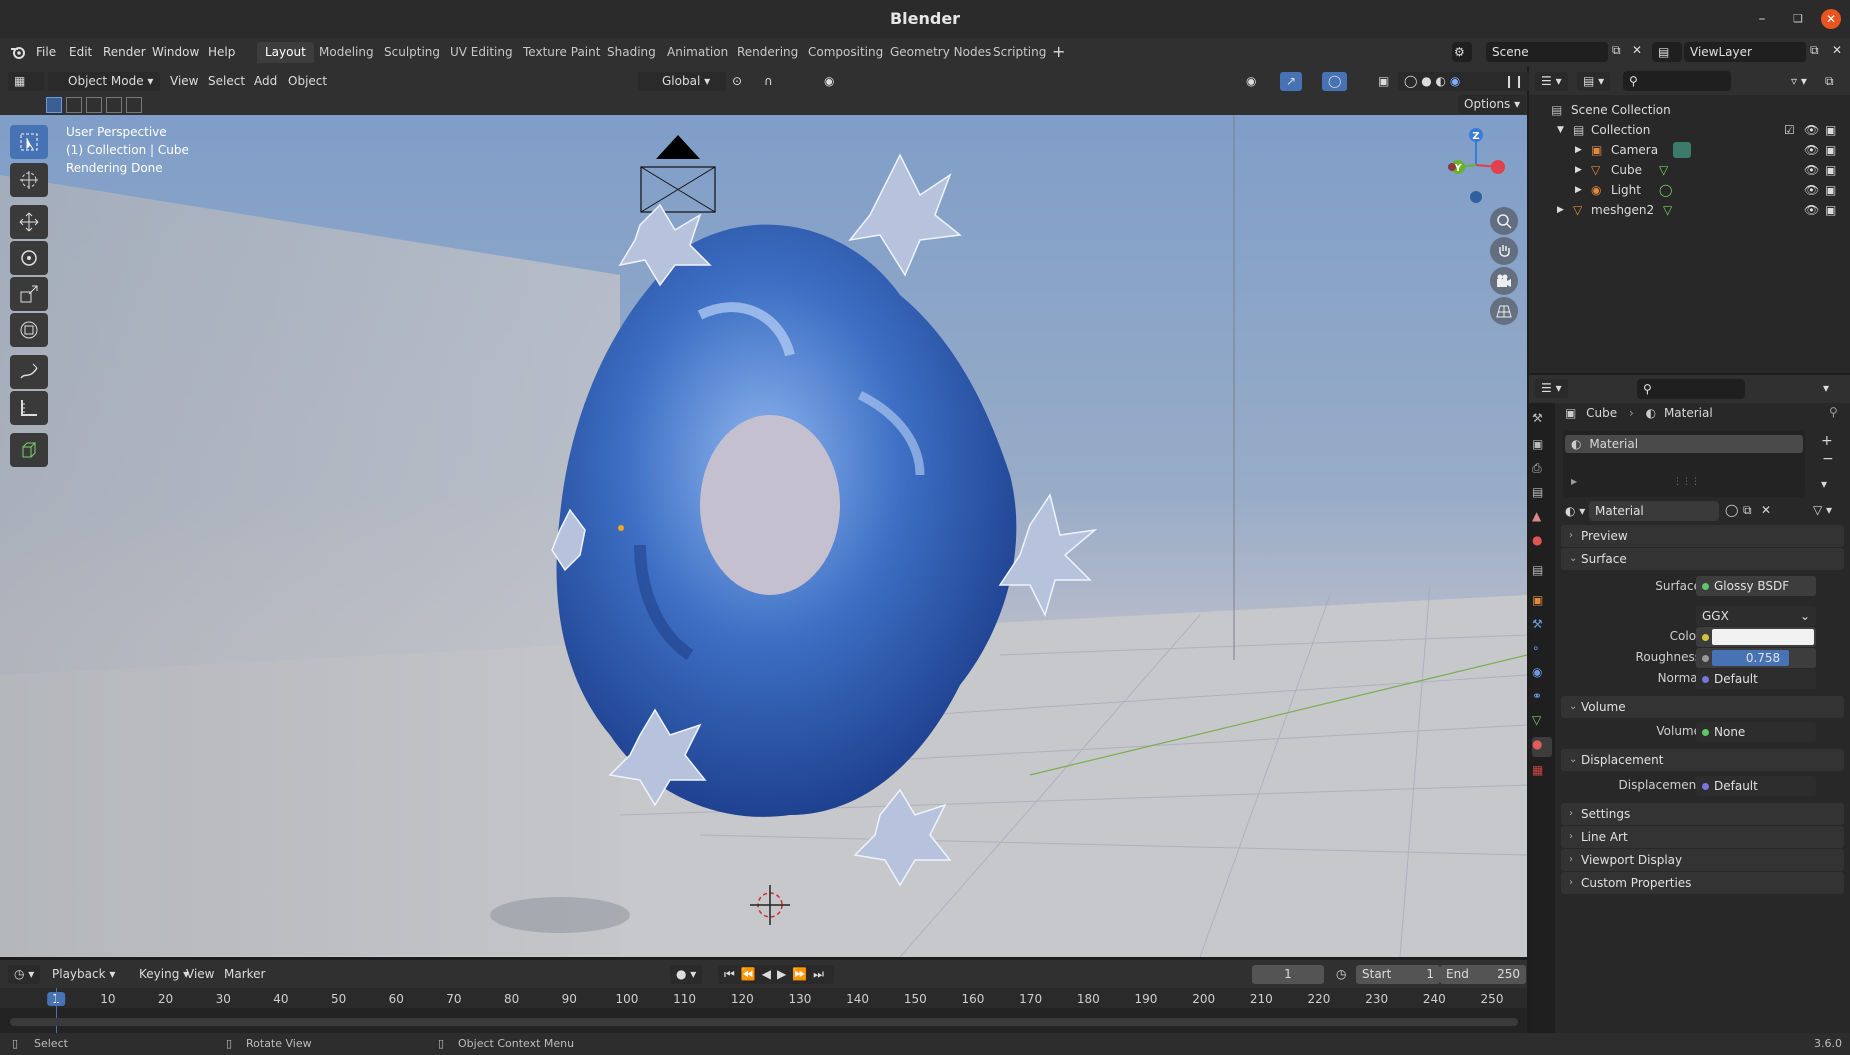 Image resolution: width=1850 pixels, height=1055 pixels. Describe the element at coordinates (175, 52) in the screenshot. I see `menu-window: Window` at that location.